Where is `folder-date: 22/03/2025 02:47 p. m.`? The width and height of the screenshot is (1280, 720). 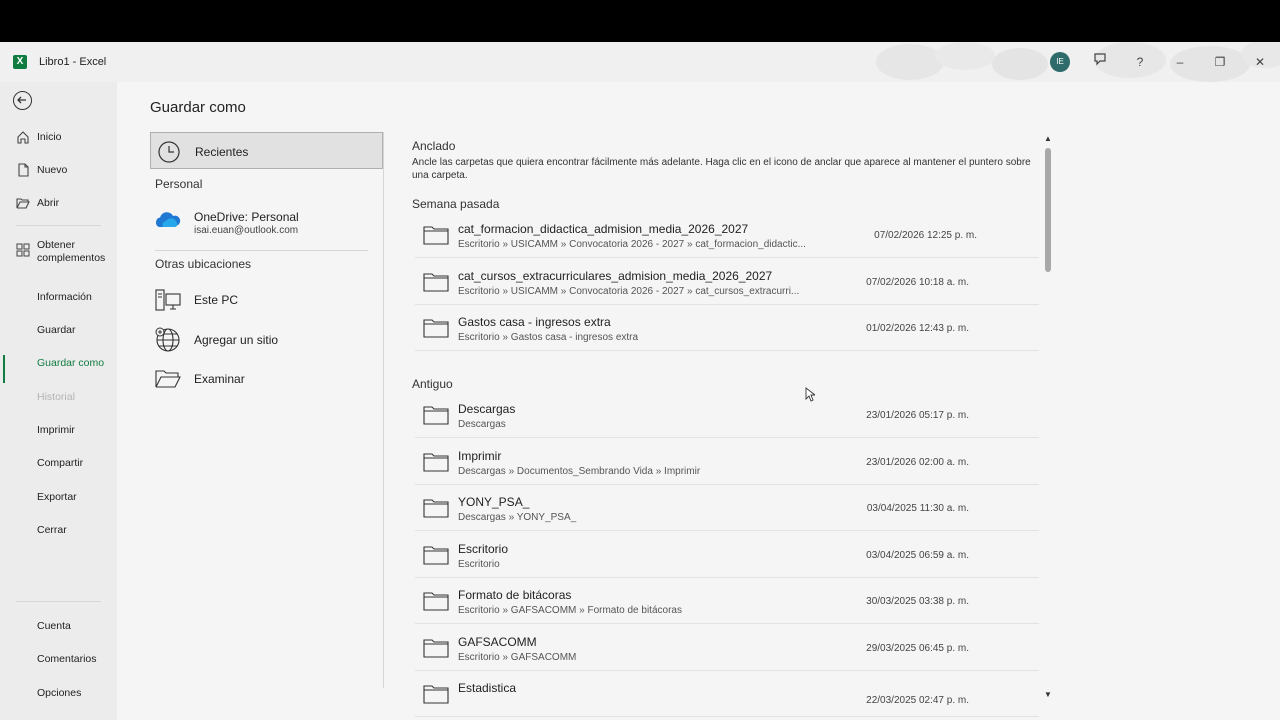 folder-date: 22/03/2025 02:47 p. m. is located at coordinates (917, 700).